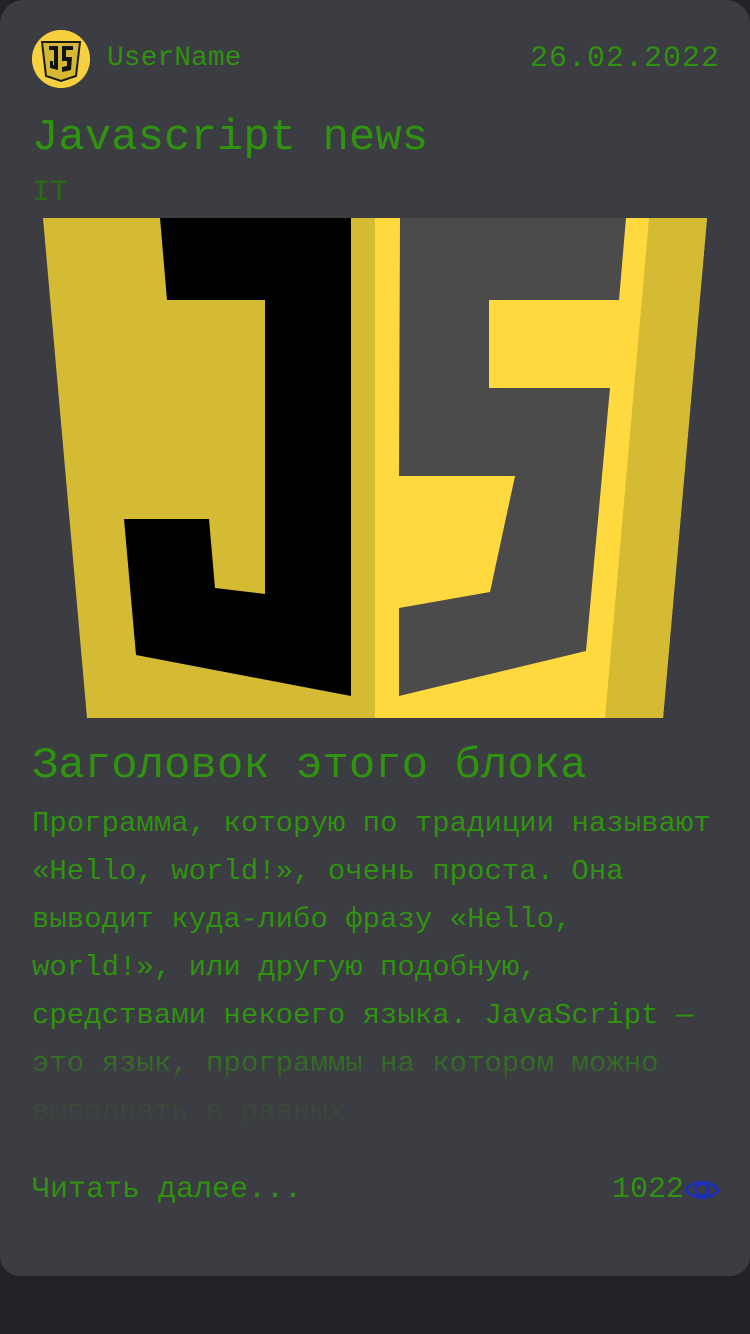 The height and width of the screenshot is (1334, 750). I want to click on avatar, so click(61, 59).